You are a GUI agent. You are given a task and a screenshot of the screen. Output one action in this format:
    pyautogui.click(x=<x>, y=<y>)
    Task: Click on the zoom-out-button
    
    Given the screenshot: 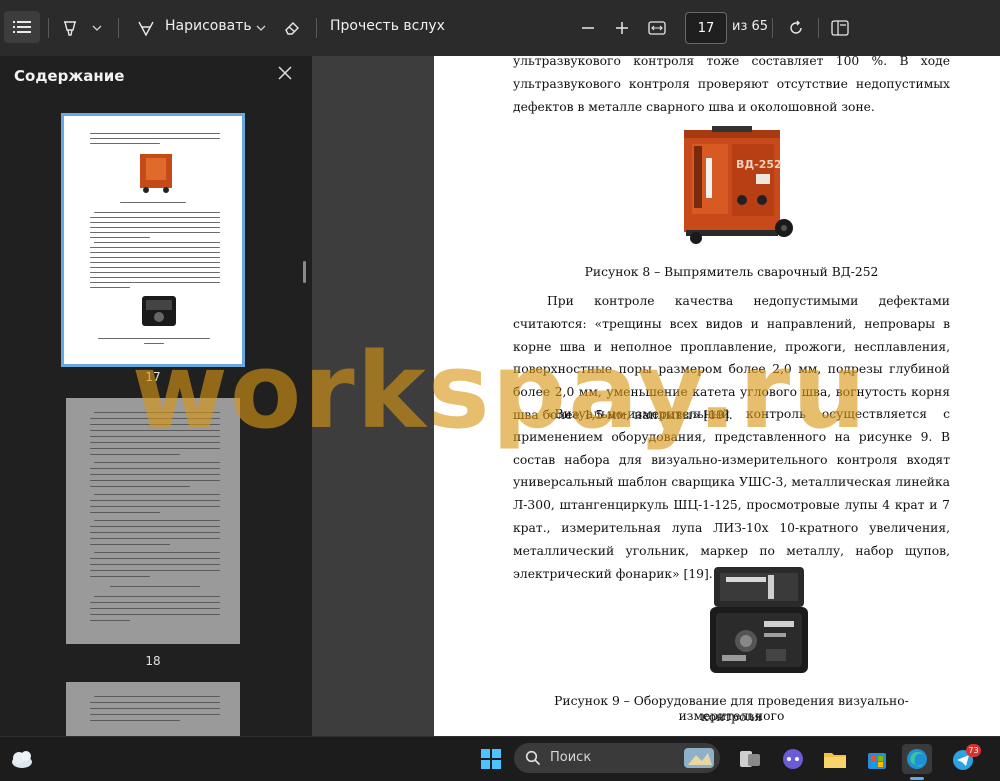 What is the action you would take?
    pyautogui.click(x=588, y=28)
    